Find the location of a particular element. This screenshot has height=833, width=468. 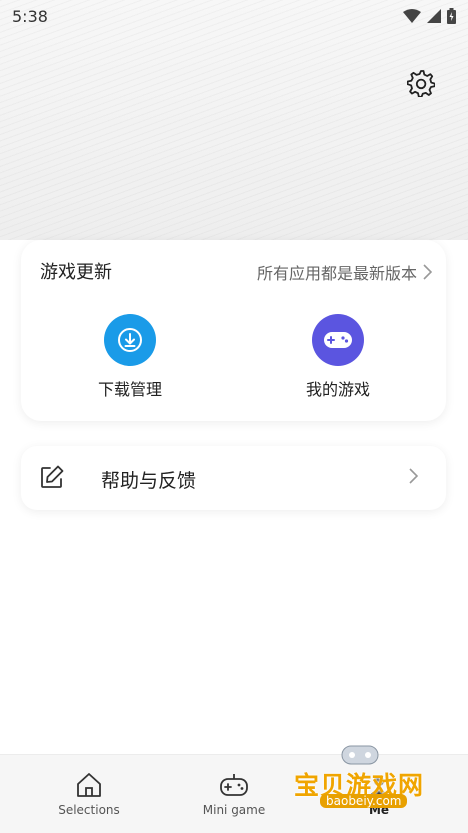

help-feedback-label: 帮助与反馈 is located at coordinates (149, 481).